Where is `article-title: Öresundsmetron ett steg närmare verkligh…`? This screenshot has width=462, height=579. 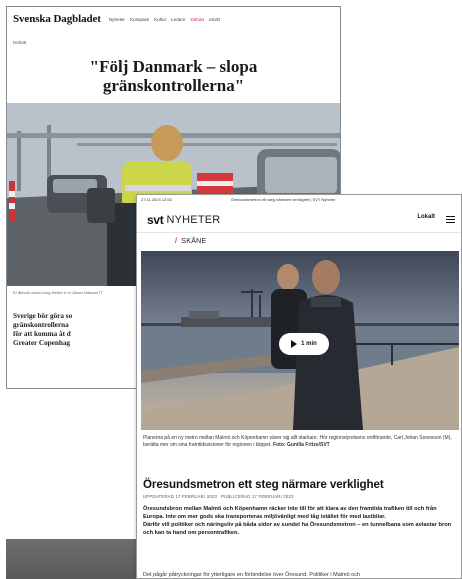 article-title: Öresundsmetron ett steg närmare verkligh… is located at coordinates (263, 484).